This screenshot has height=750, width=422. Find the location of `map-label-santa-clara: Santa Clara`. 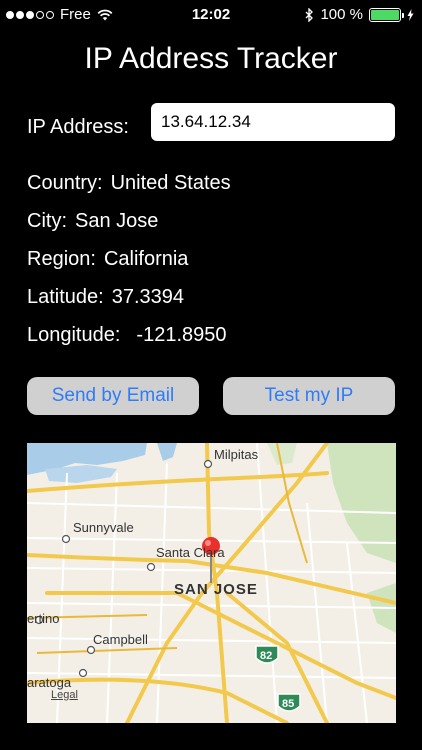

map-label-santa-clara: Santa Clara is located at coordinates (190, 552).